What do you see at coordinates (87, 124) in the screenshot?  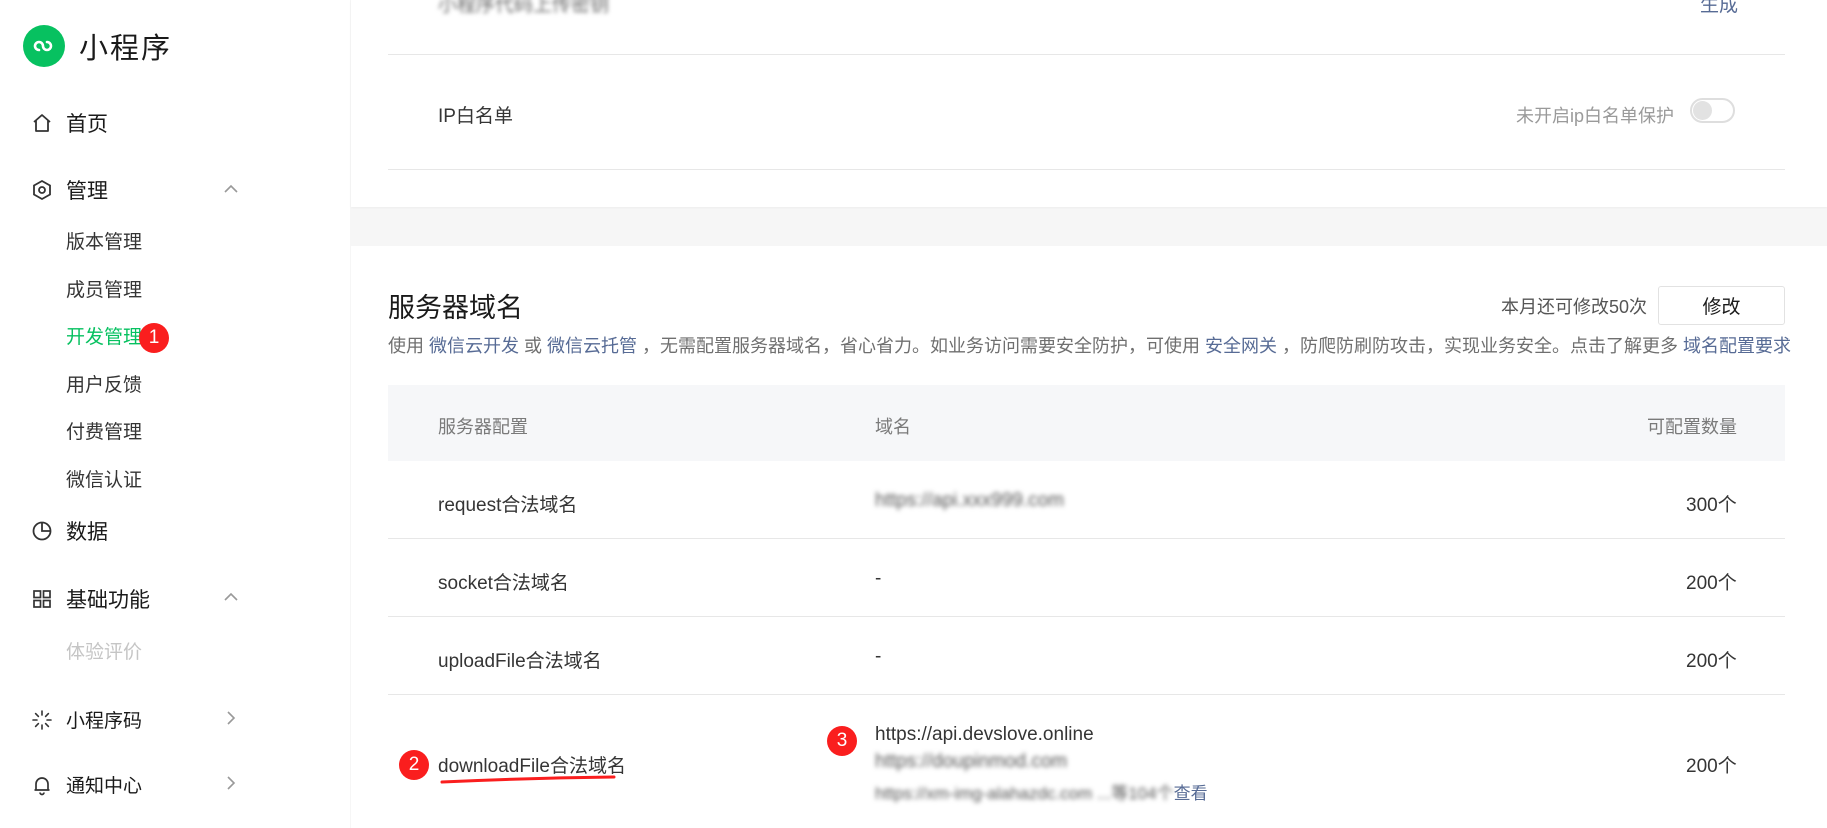 I see `nav-home-label: 首页` at bounding box center [87, 124].